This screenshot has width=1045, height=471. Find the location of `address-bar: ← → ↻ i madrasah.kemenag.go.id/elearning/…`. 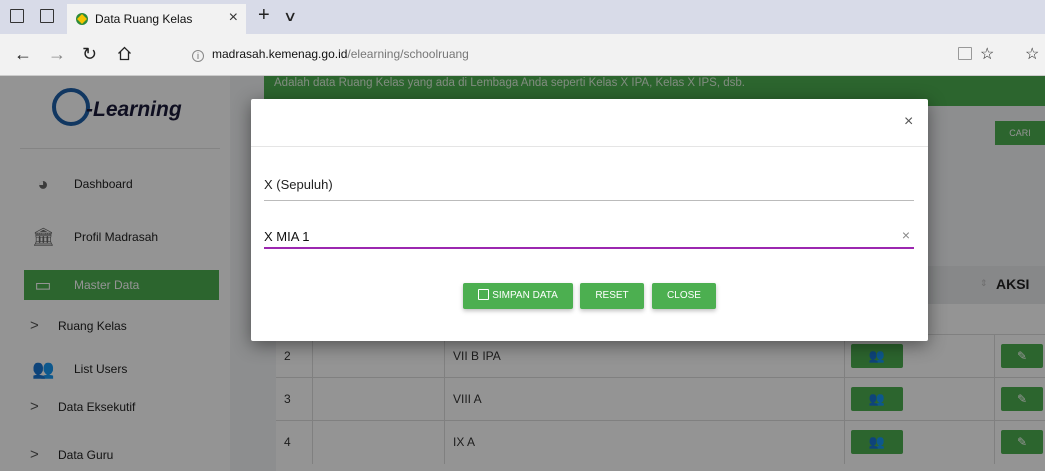

address-bar: ← → ↻ i madrasah.kemenag.go.id/elearning/… is located at coordinates (522, 55).